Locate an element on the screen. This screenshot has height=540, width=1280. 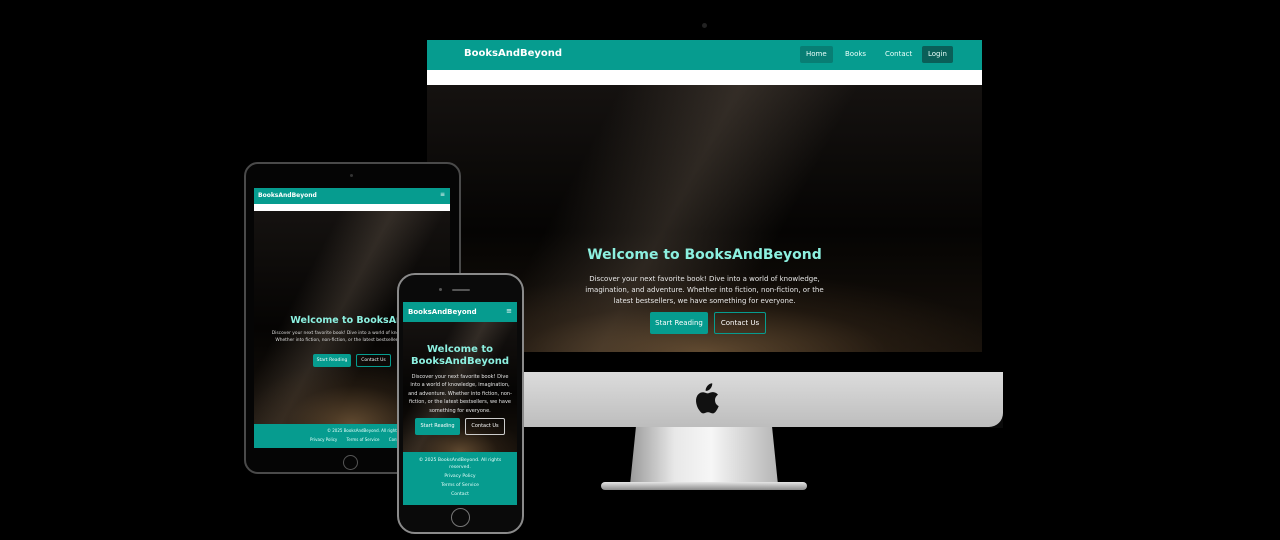
phone-footer-contact-link: Contact is located at coordinates (460, 494).